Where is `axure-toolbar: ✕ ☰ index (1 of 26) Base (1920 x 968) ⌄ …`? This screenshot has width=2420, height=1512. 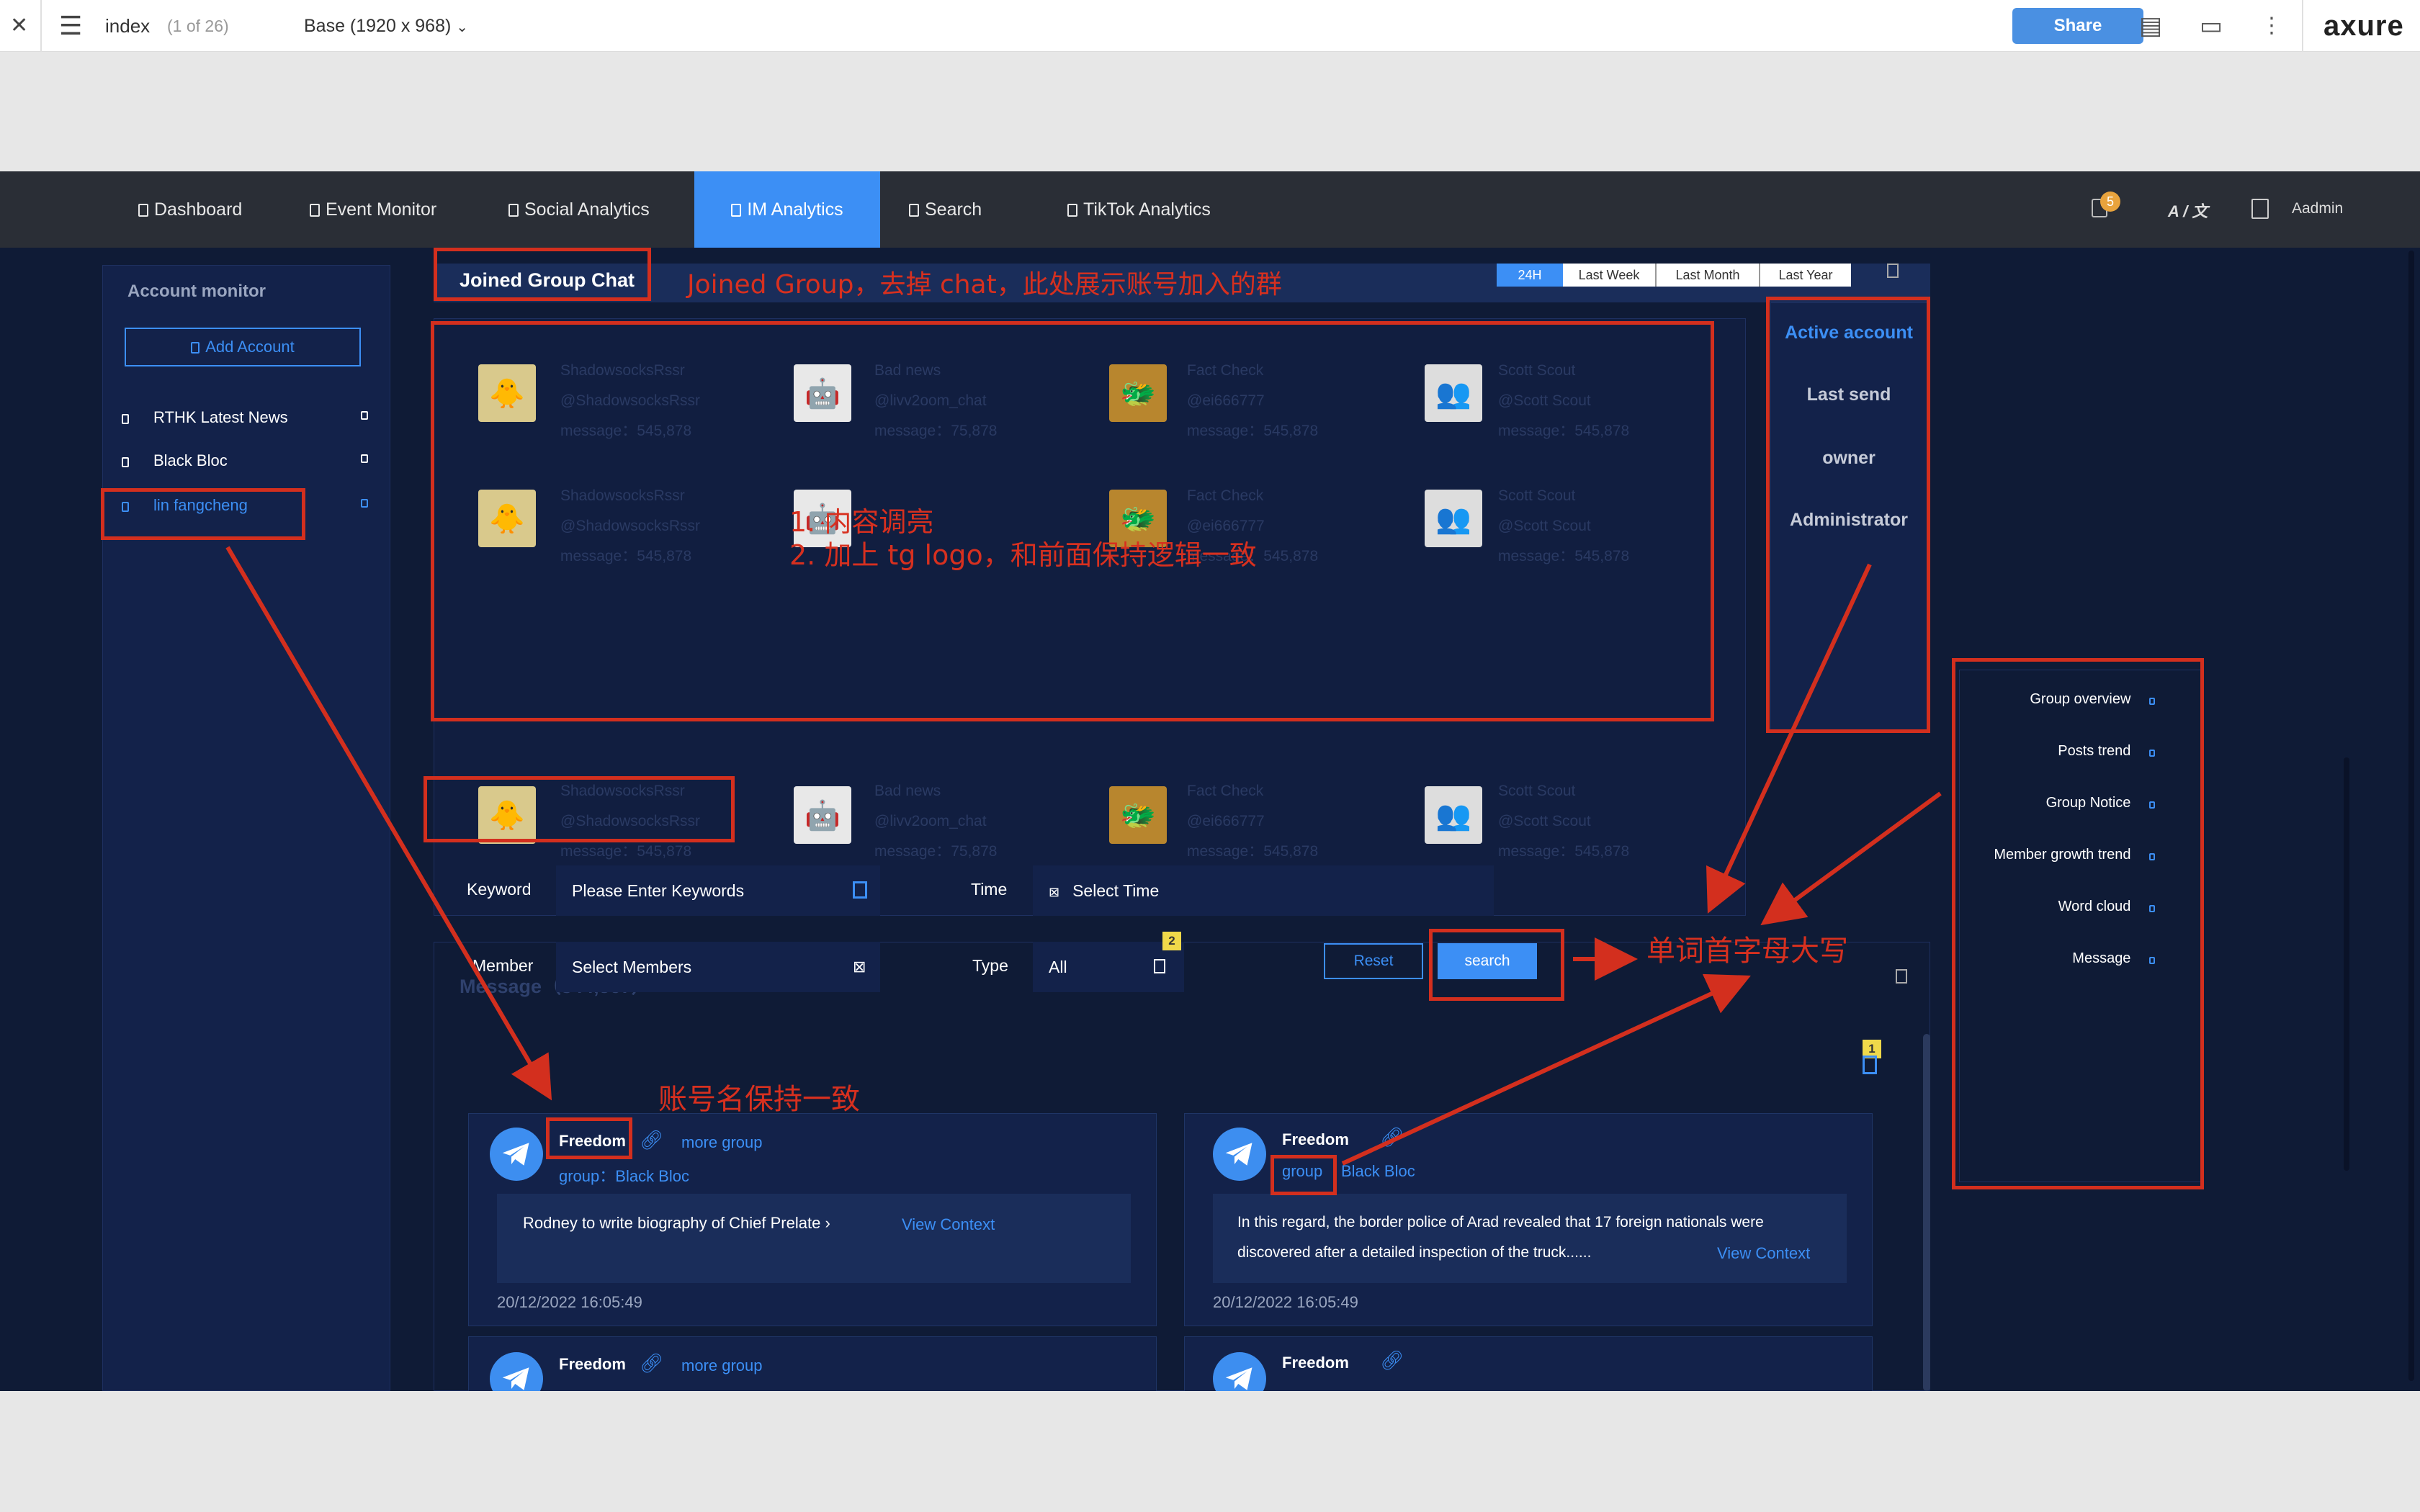 axure-toolbar: ✕ ☰ index (1 of 26) Base (1920 x 968) ⌄ … is located at coordinates (1210, 26).